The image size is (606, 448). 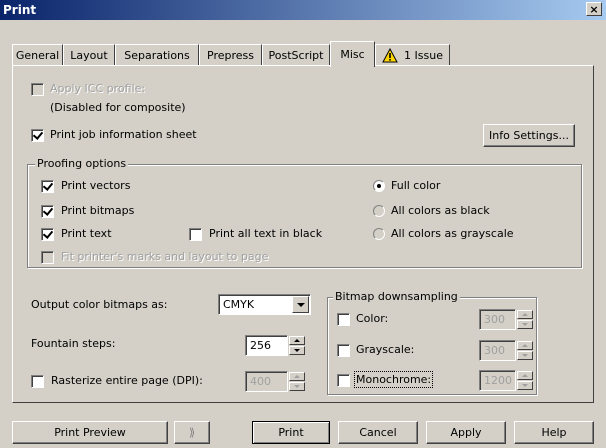 I want to click on window-title: Print, so click(x=20, y=10).